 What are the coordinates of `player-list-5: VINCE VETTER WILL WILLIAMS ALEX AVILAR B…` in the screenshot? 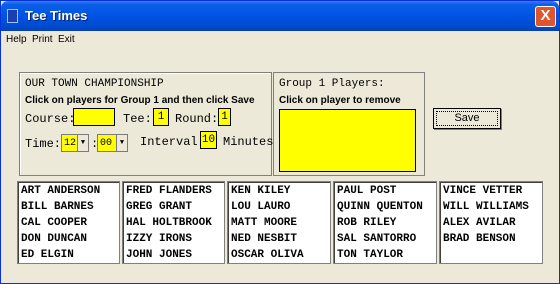 It's located at (491, 222).